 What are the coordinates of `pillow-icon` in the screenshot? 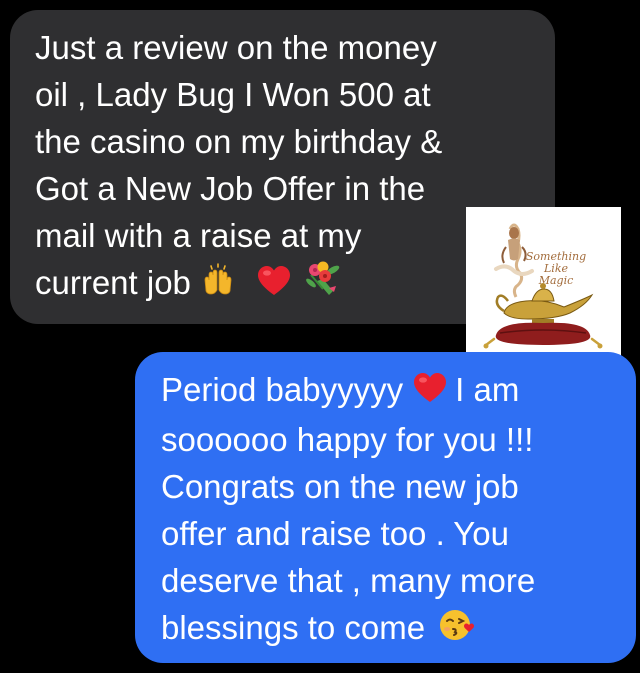 It's located at (543, 335).